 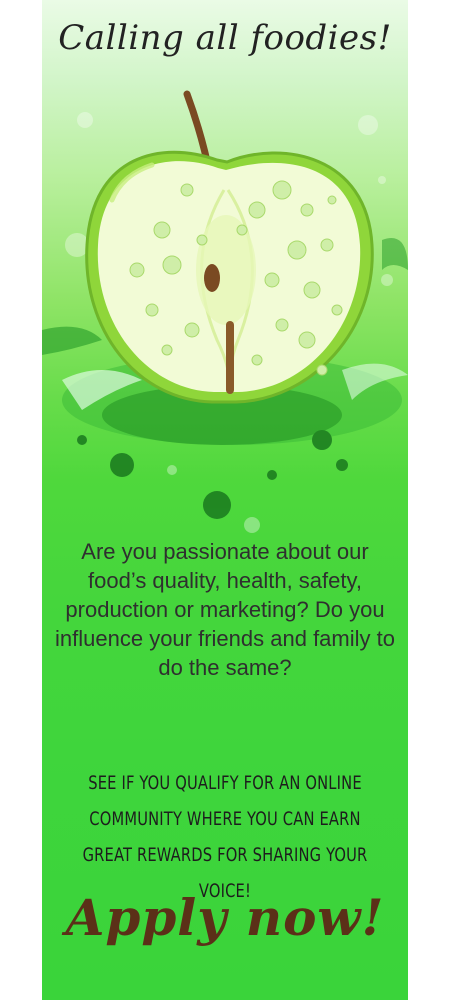 What do you see at coordinates (225, 38) in the screenshot?
I see `headline: Calling all foodies!` at bounding box center [225, 38].